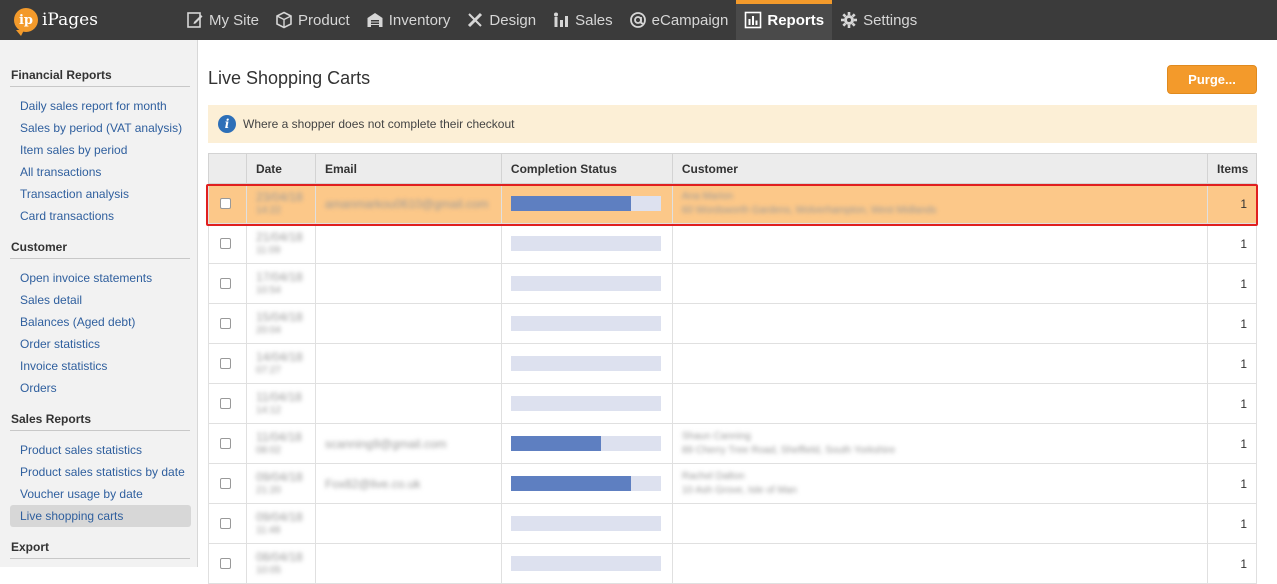  Describe the element at coordinates (419, 20) in the screenshot. I see `nav-label: Inventory` at that location.